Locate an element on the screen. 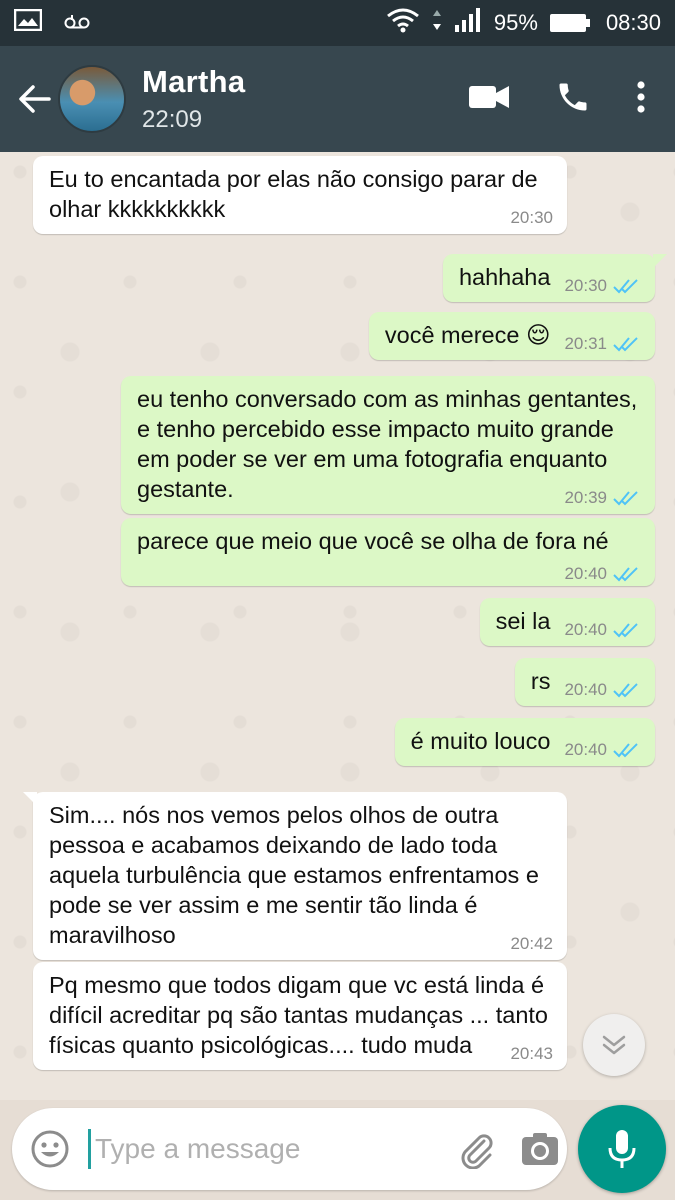  message-text: sei la is located at coordinates (523, 621).